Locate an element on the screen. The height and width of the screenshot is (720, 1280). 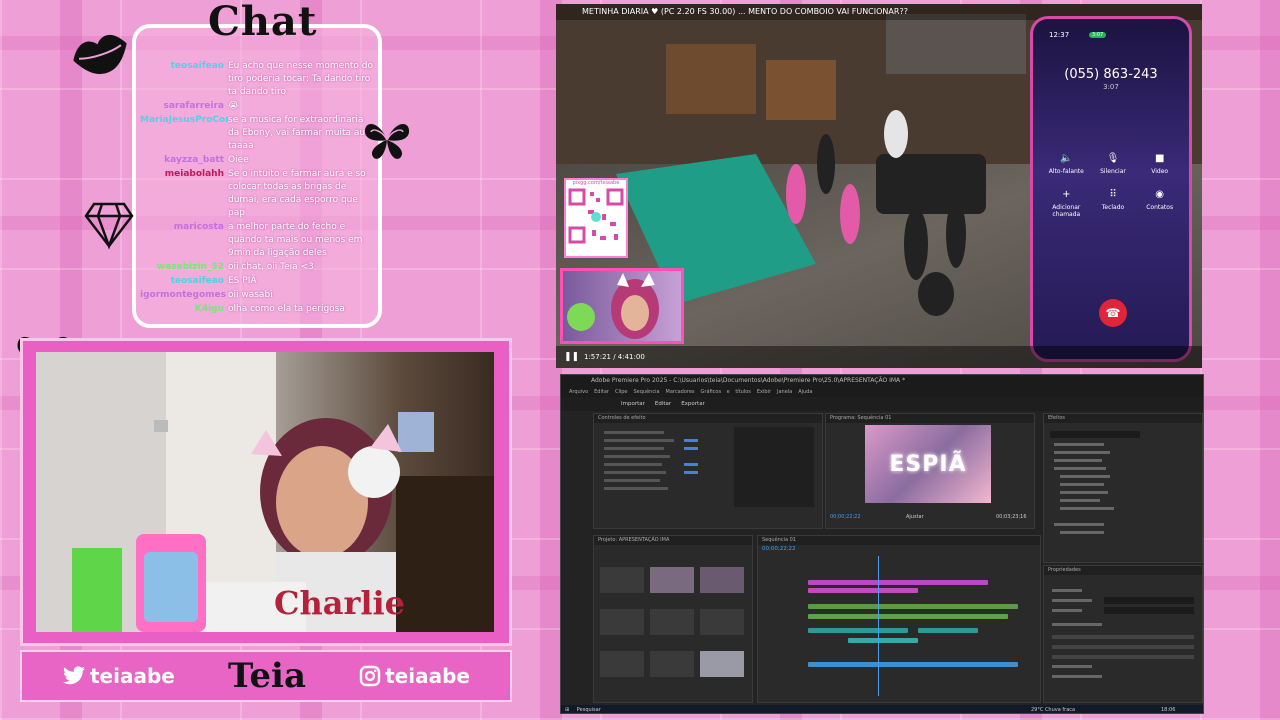
zoom-select: Ajustar is located at coordinates (915, 517).